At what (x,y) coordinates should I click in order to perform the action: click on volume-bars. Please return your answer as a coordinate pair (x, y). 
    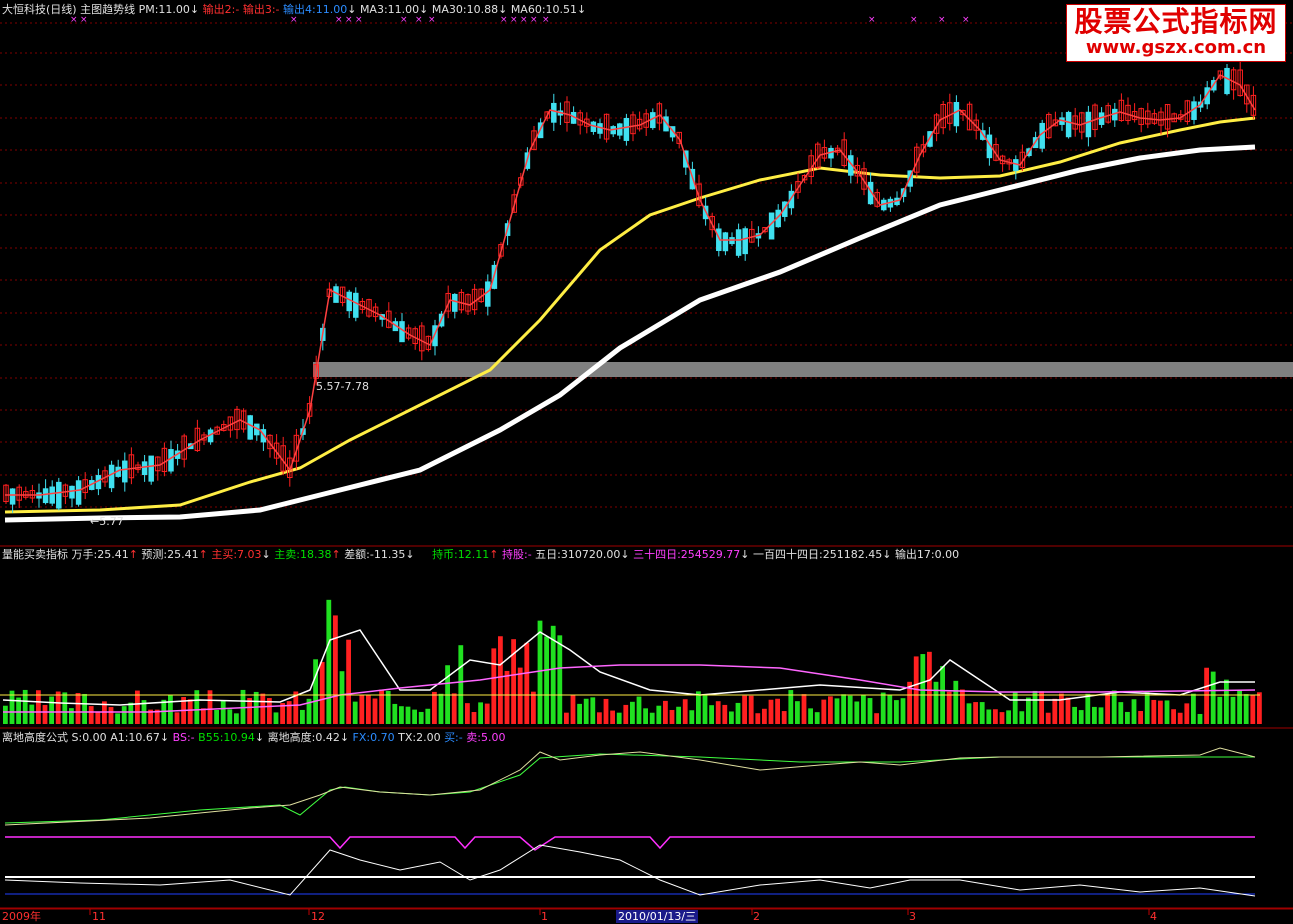
    Looking at the image, I should click on (632, 661).